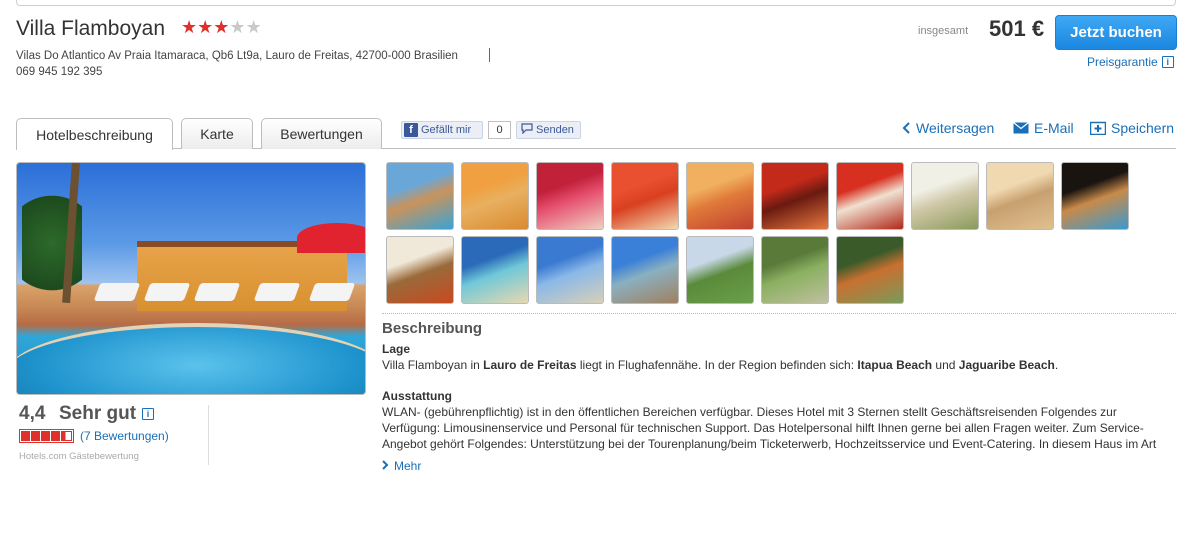 This screenshot has height=547, width=1194. Describe the element at coordinates (596, 3) in the screenshot. I see `top-panel-edge` at that location.